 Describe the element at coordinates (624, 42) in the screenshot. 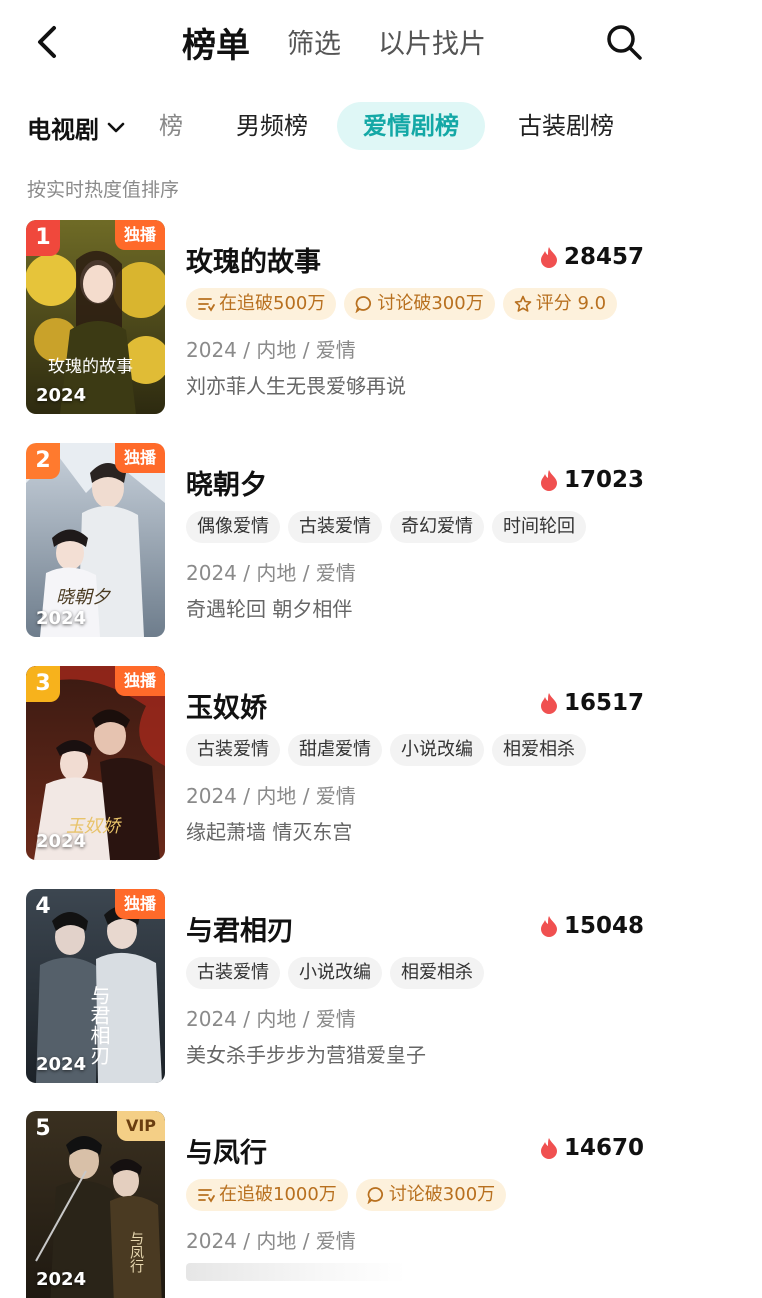

I see `search-icon` at that location.